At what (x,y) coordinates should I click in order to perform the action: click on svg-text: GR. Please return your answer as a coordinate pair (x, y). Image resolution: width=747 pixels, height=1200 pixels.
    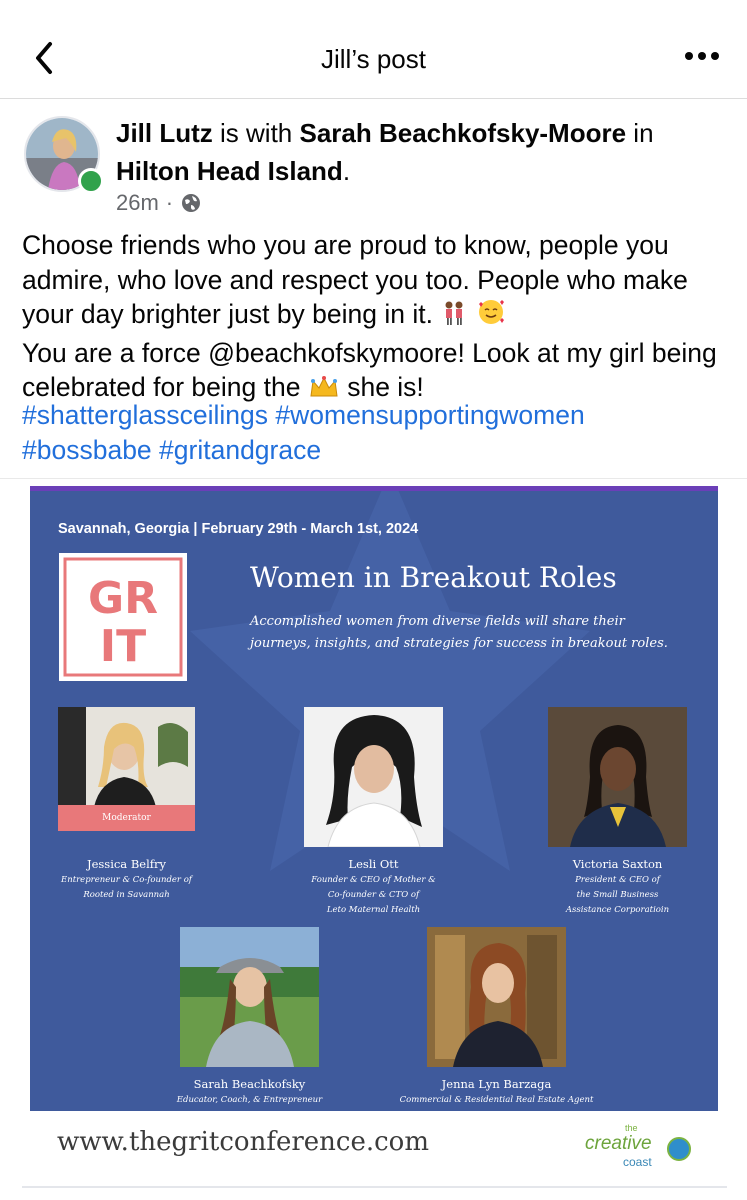
    Looking at the image, I should click on (123, 598).